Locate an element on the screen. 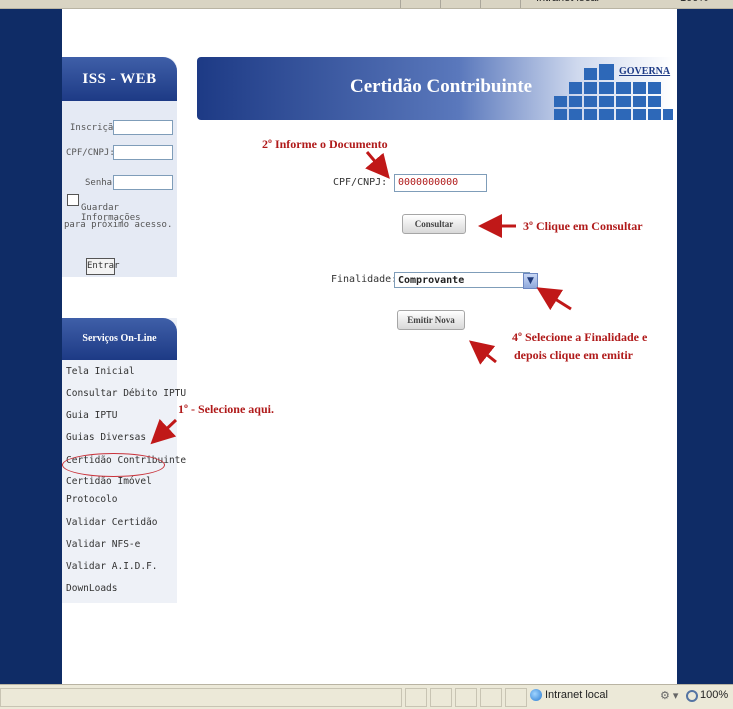  zoom-icon is located at coordinates (692, 696).